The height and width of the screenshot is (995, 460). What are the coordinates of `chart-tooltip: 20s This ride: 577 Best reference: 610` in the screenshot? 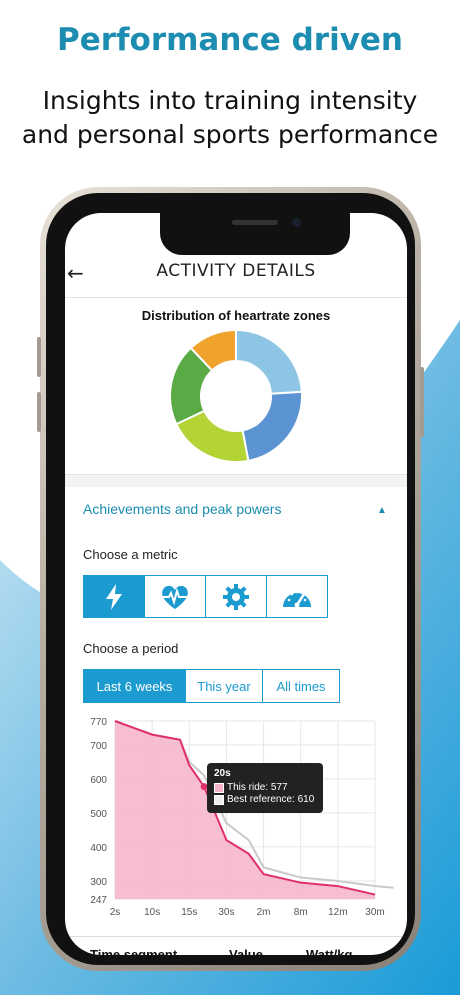 It's located at (265, 788).